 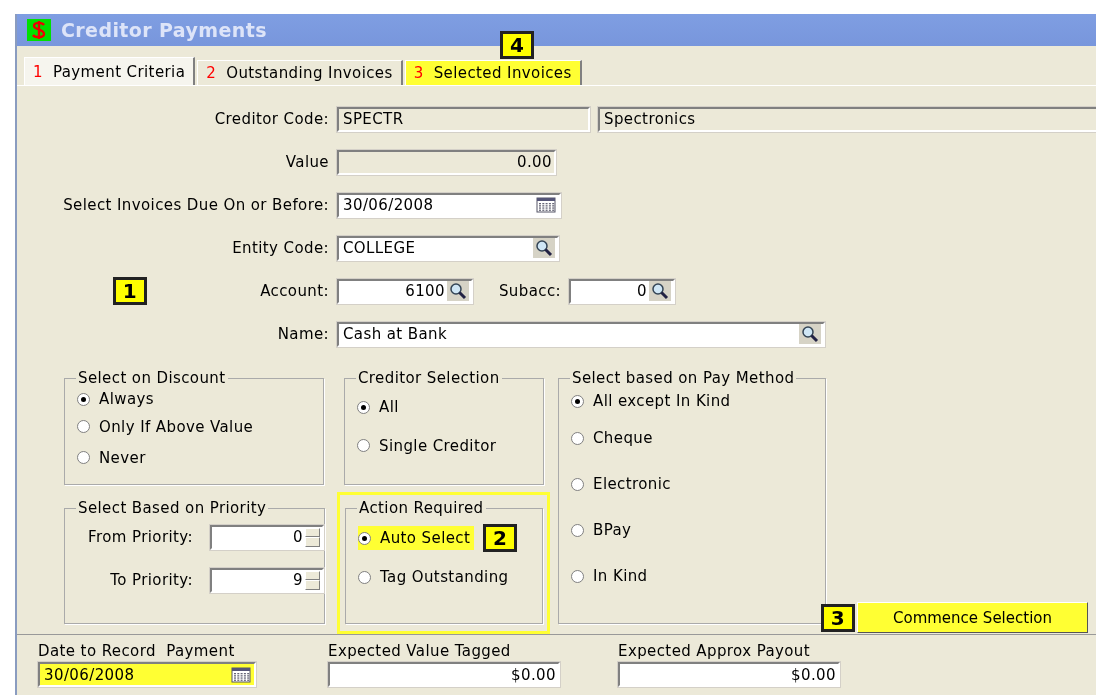 I want to click on radio-option: All, so click(x=380, y=407).